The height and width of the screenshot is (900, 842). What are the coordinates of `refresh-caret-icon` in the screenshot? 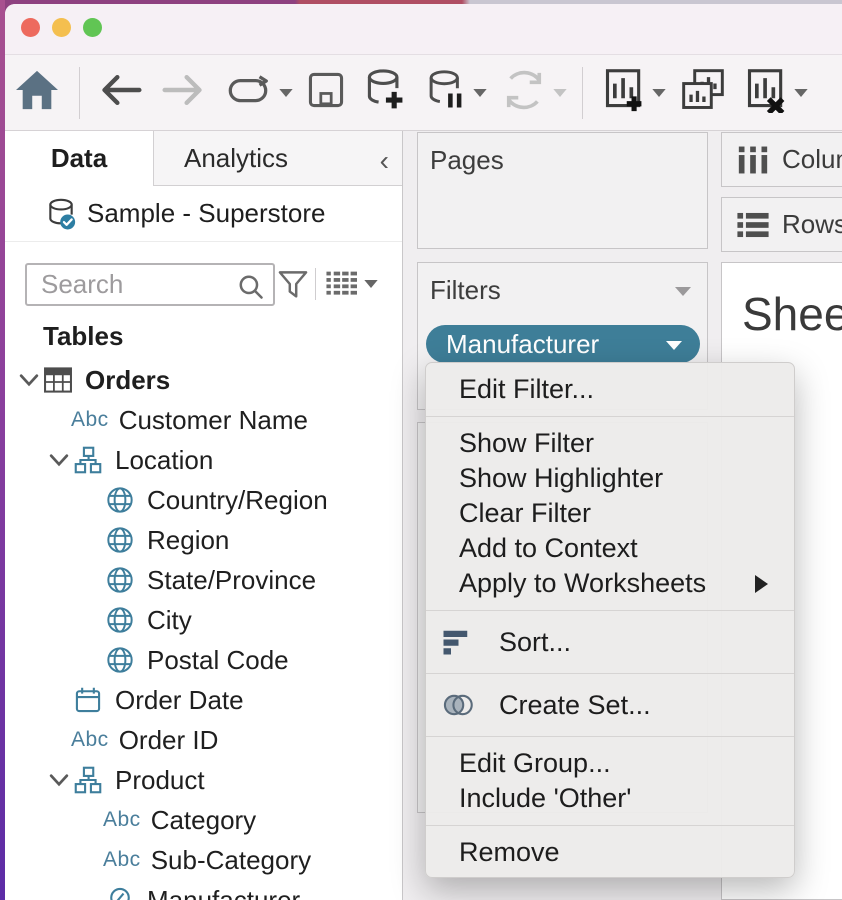 It's located at (562, 93).